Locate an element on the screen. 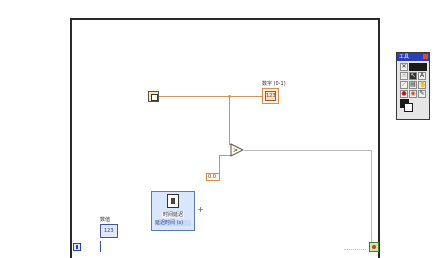  random-number-function is located at coordinates (153, 96).